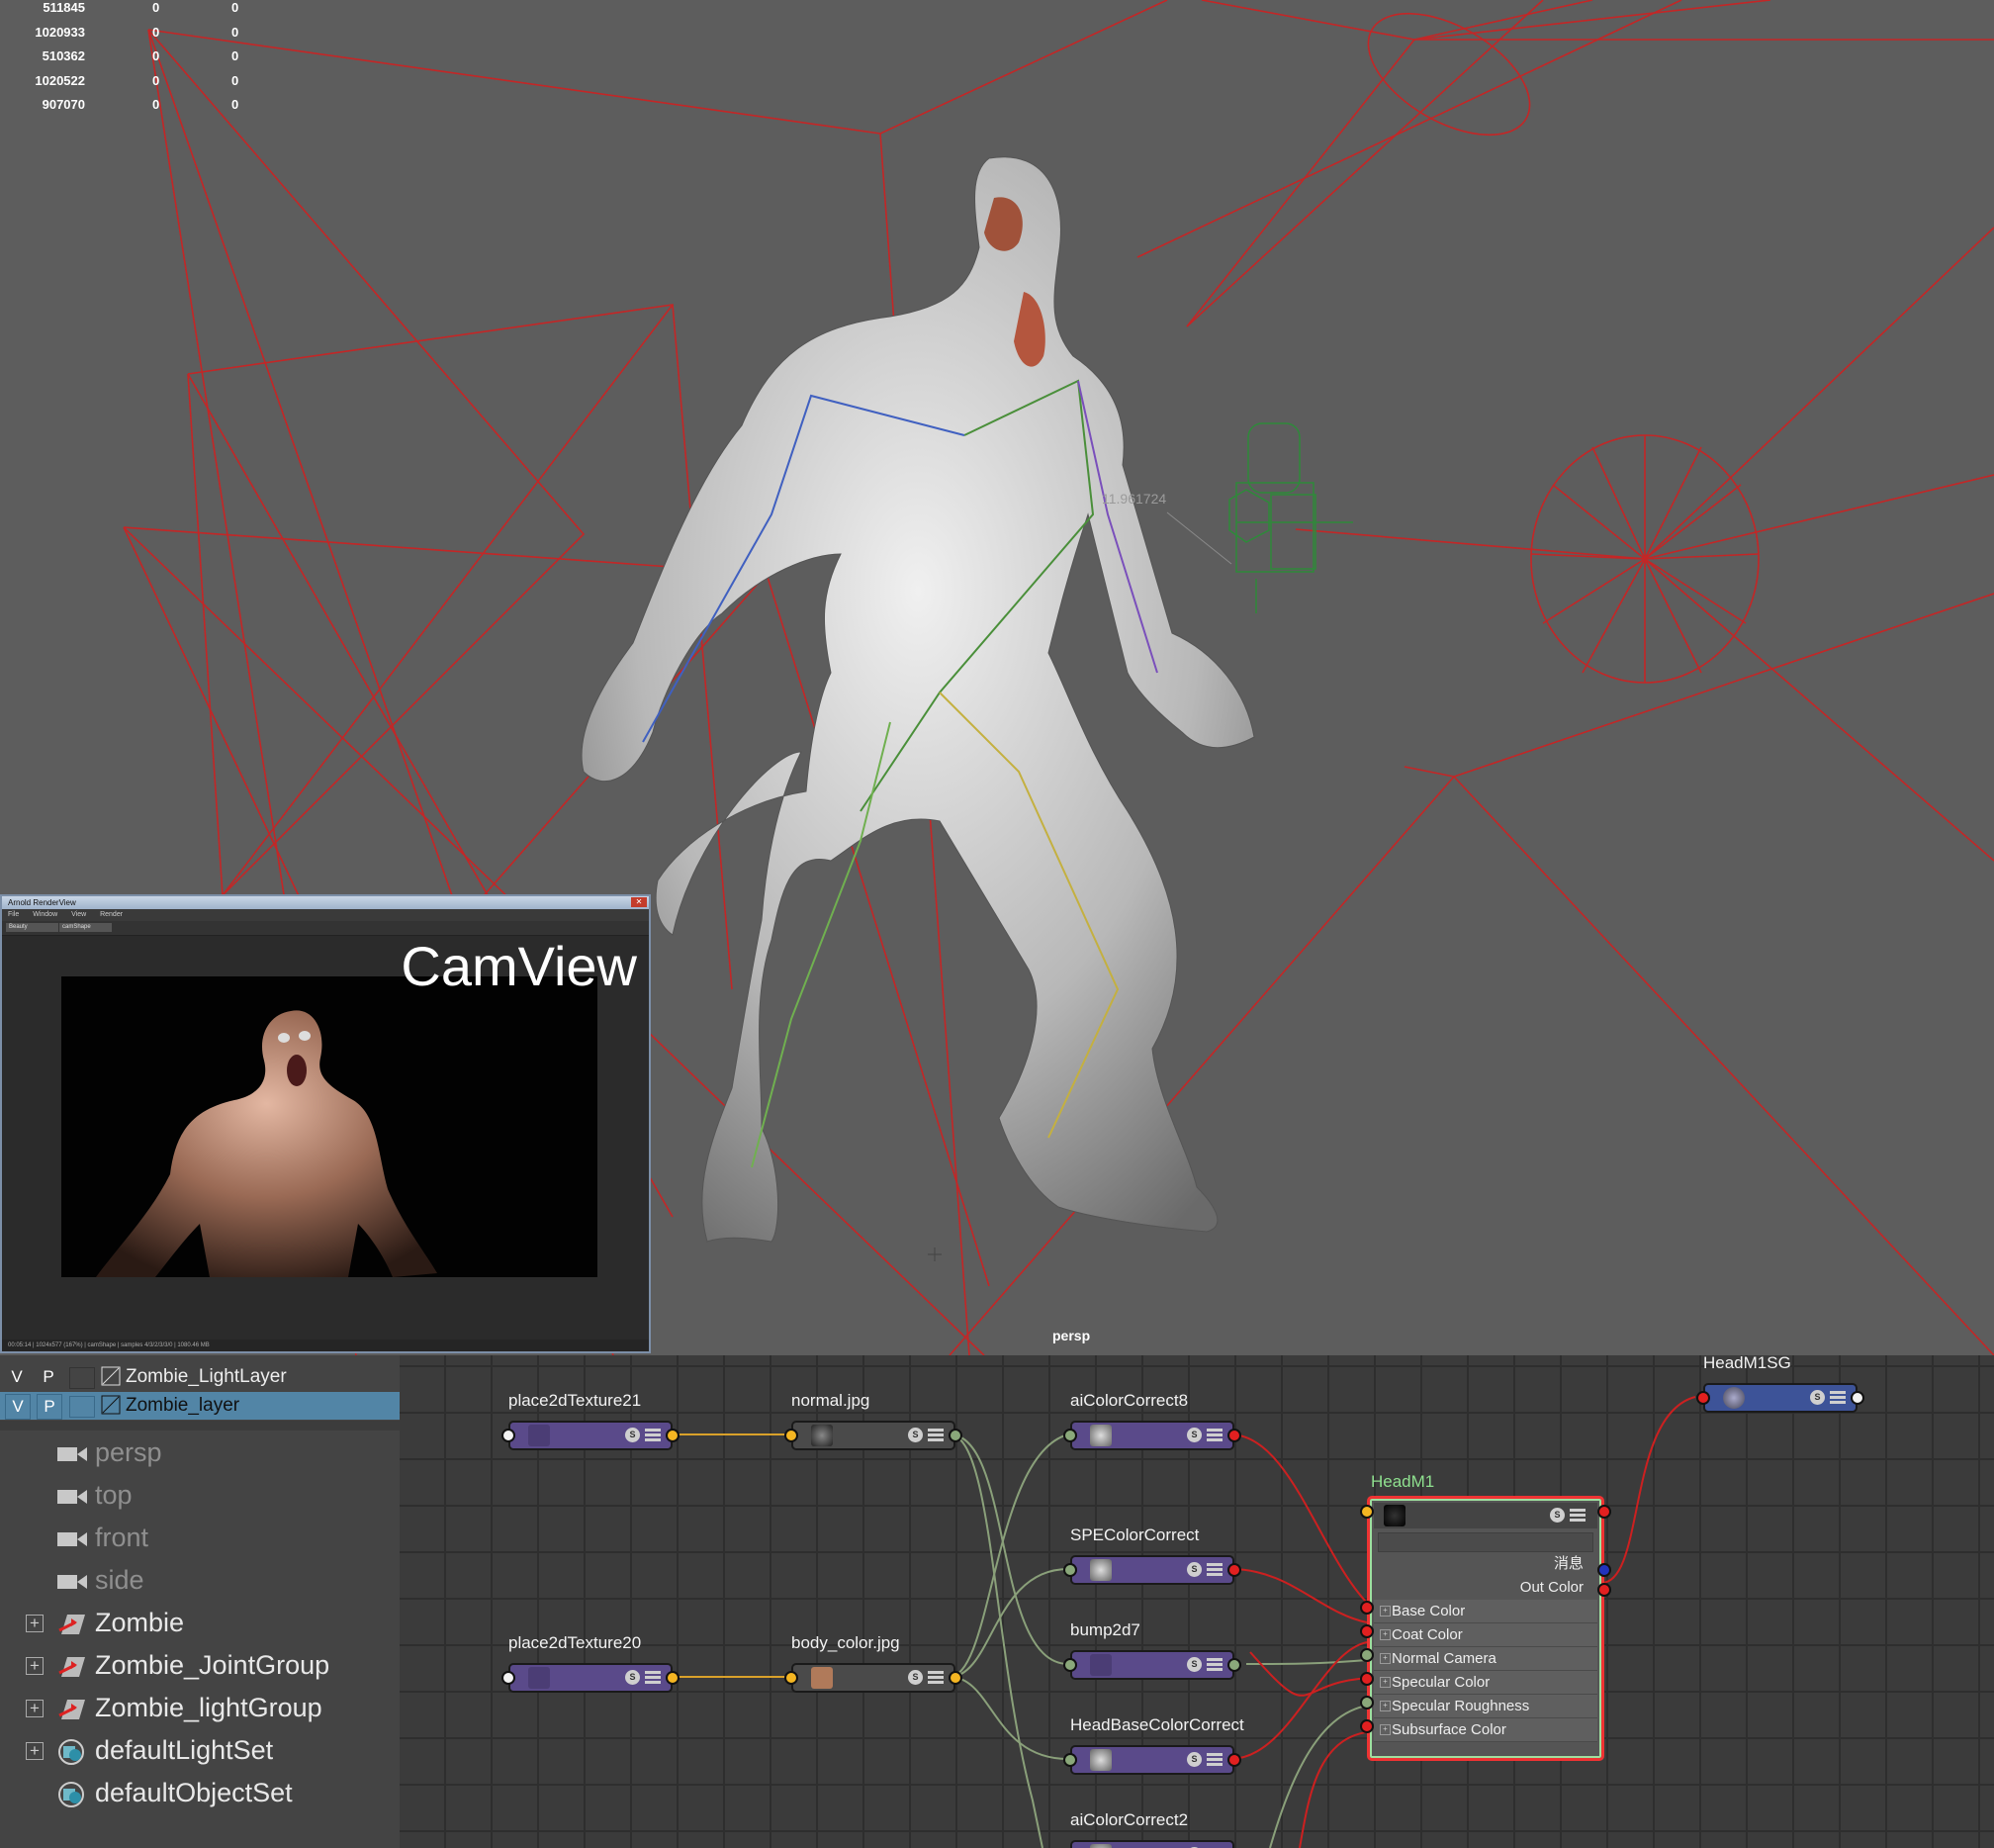  Describe the element at coordinates (45, 914) in the screenshot. I see `menu-window: Window` at that location.